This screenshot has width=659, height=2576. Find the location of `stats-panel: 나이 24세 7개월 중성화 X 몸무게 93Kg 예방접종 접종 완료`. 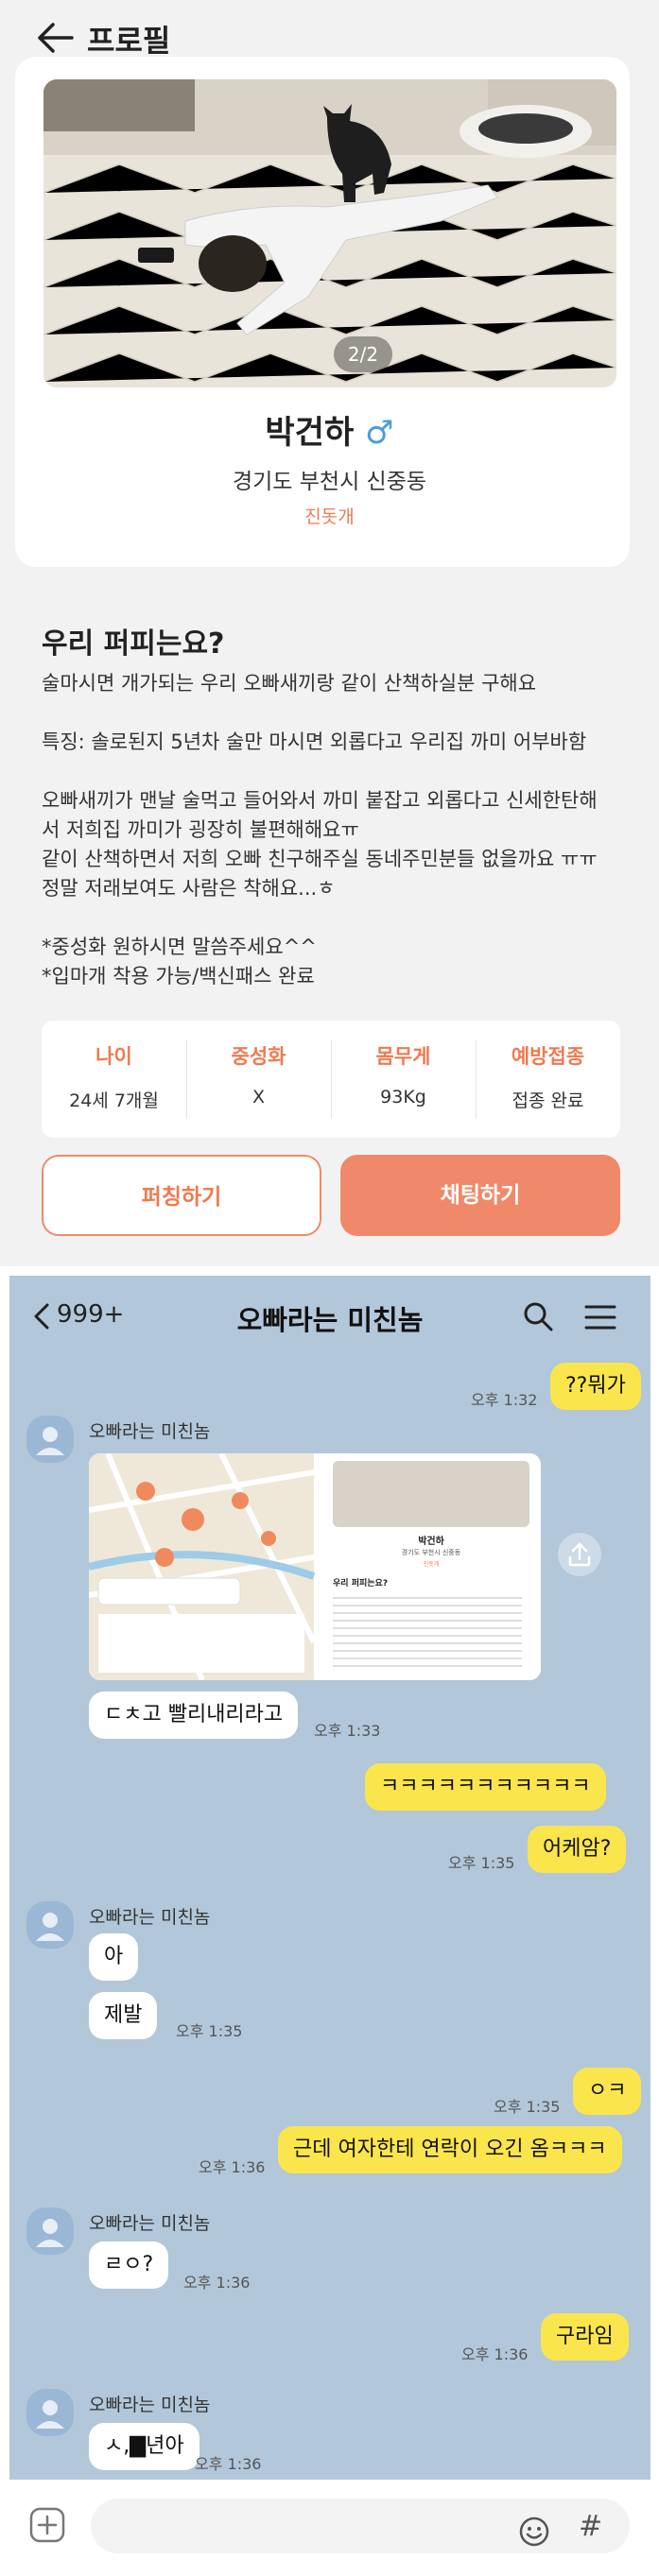

stats-panel: 나이 24세 7개월 중성화 X 몸무게 93Kg 예방접종 접종 완료 is located at coordinates (331, 1079).